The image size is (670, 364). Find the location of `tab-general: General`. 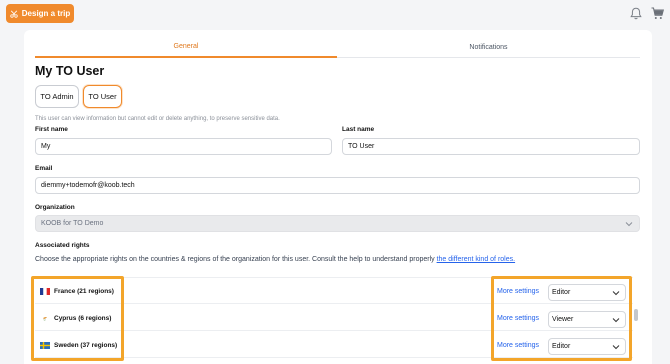

tab-general: General is located at coordinates (186, 47).